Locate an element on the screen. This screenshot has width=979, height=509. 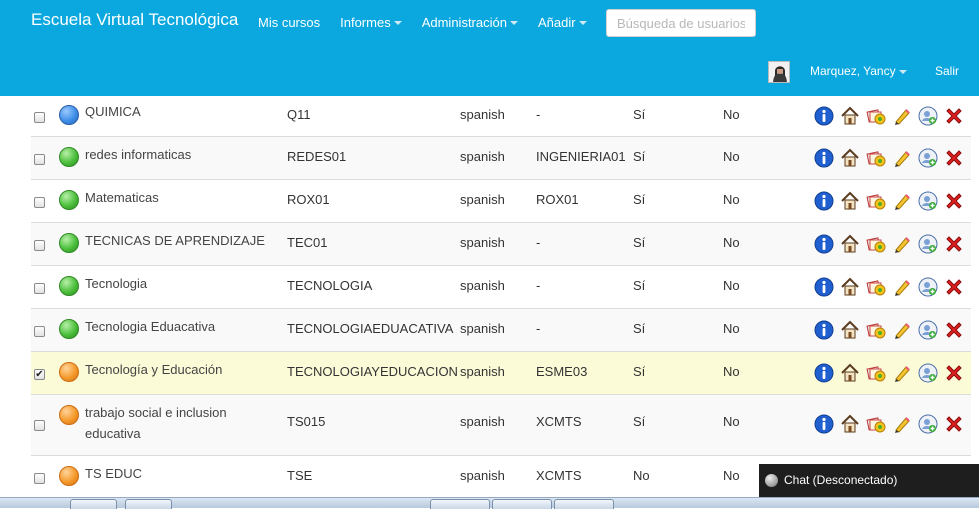
course-name-link: redes informaticas is located at coordinates (180, 154).